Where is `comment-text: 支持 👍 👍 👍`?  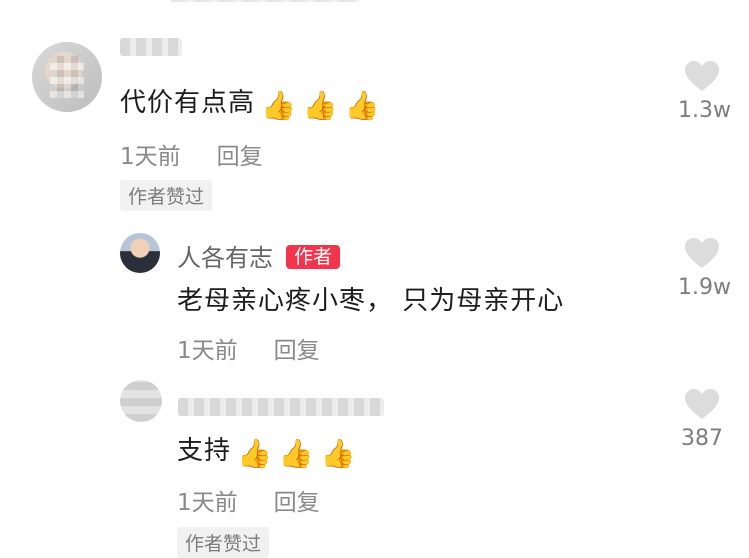 comment-text: 支持 👍 👍 👍 is located at coordinates (270, 450).